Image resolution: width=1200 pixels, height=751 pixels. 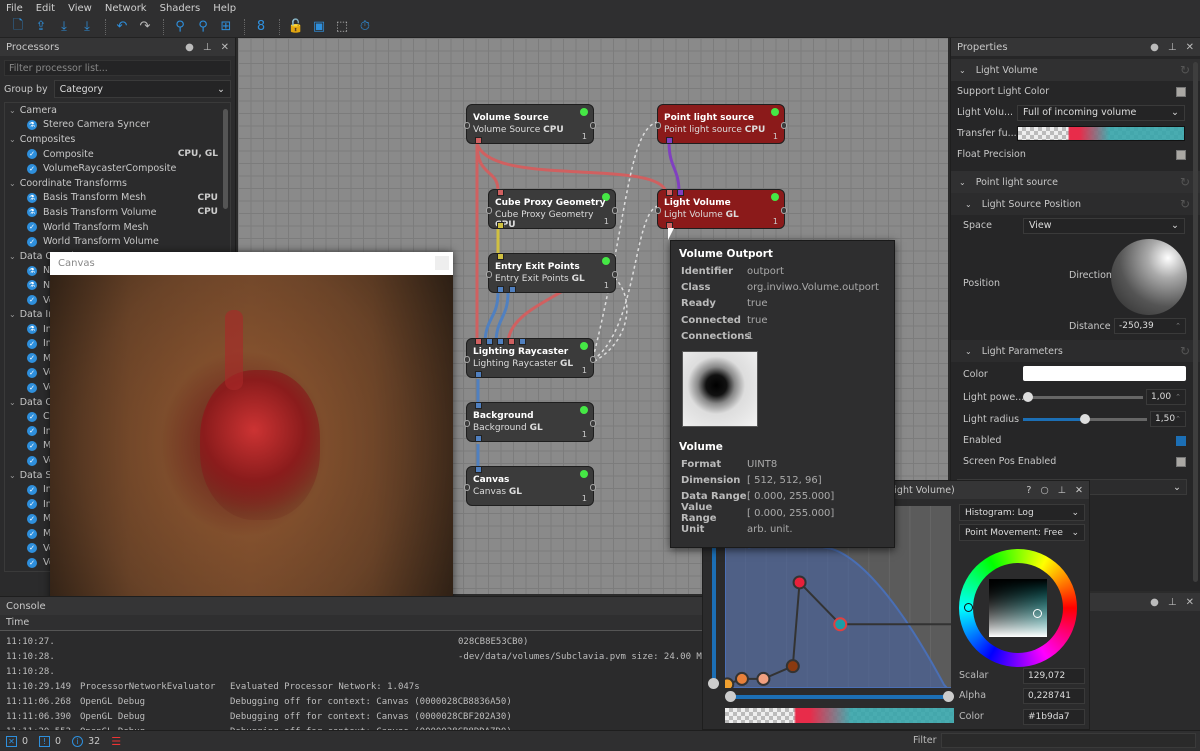 I want to click on tf-range-slider, so click(x=838, y=697).